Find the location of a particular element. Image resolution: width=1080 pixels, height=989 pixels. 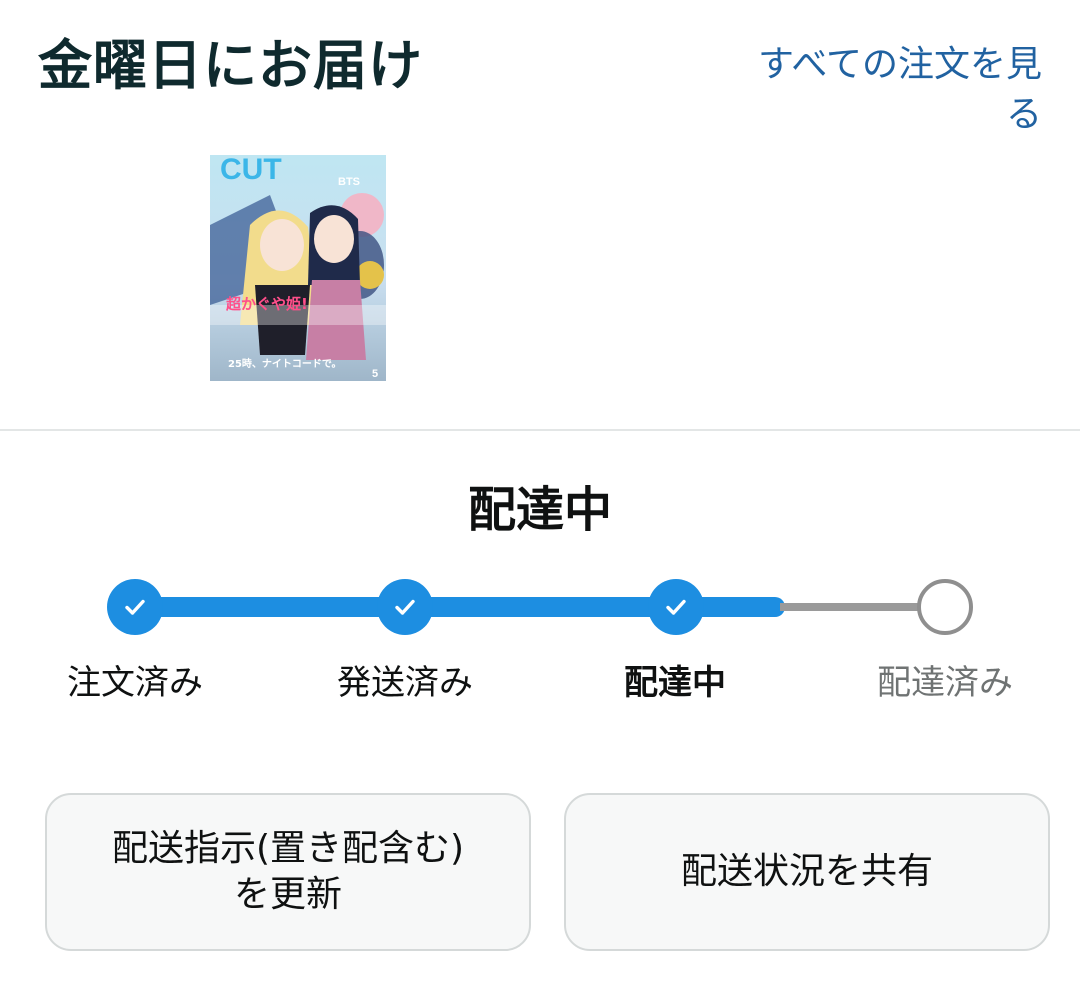

product-thumbnail: CUT BTS 超かぐや姫! 25時、ナイトコードで。 5 is located at coordinates (298, 268).